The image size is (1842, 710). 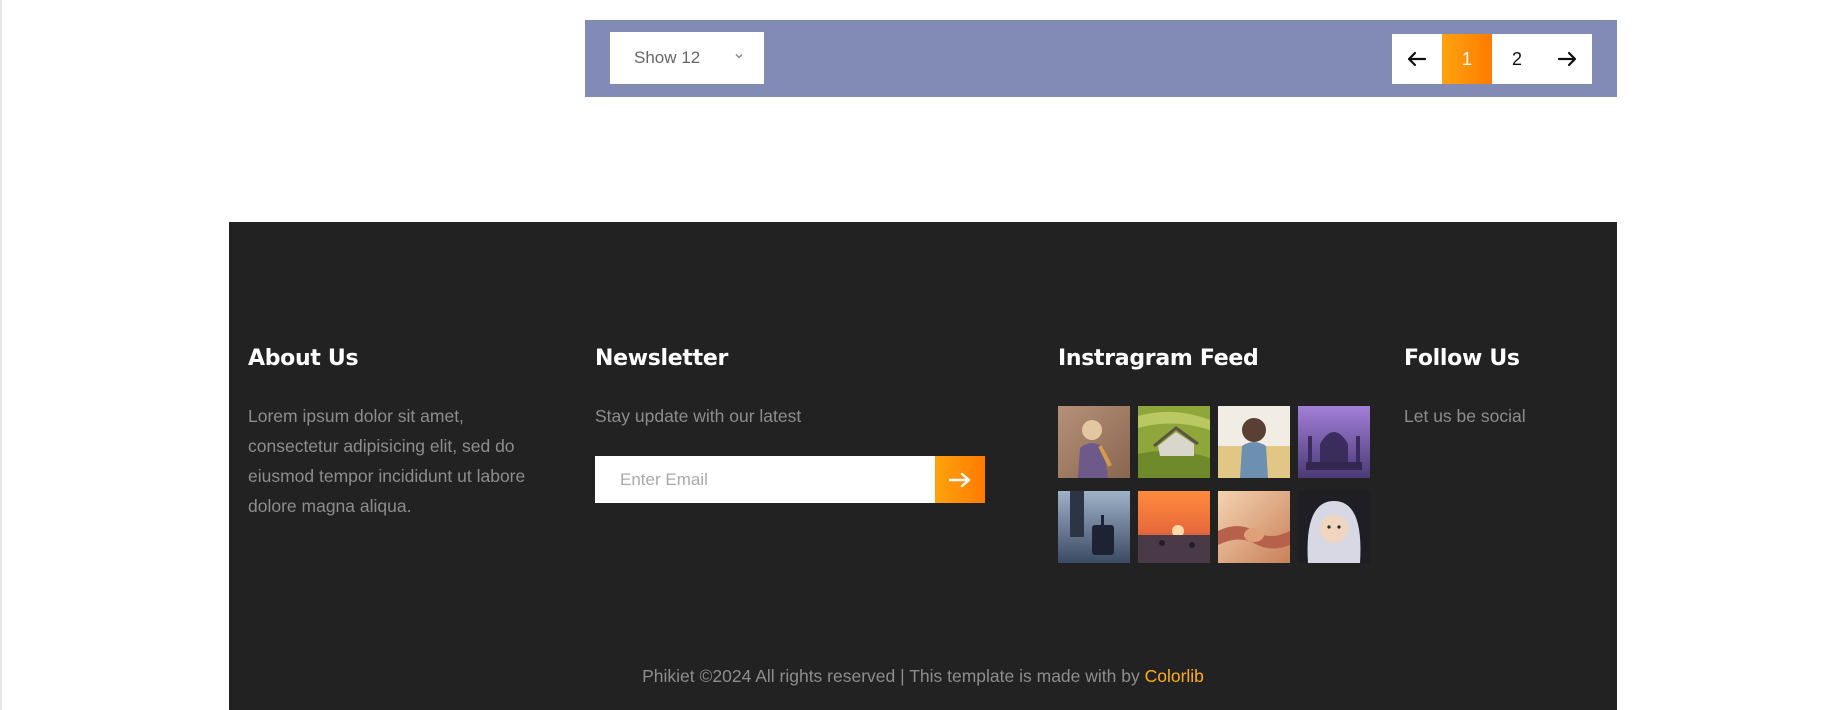 I want to click on pagination: 1 2, so click(x=1492, y=59).